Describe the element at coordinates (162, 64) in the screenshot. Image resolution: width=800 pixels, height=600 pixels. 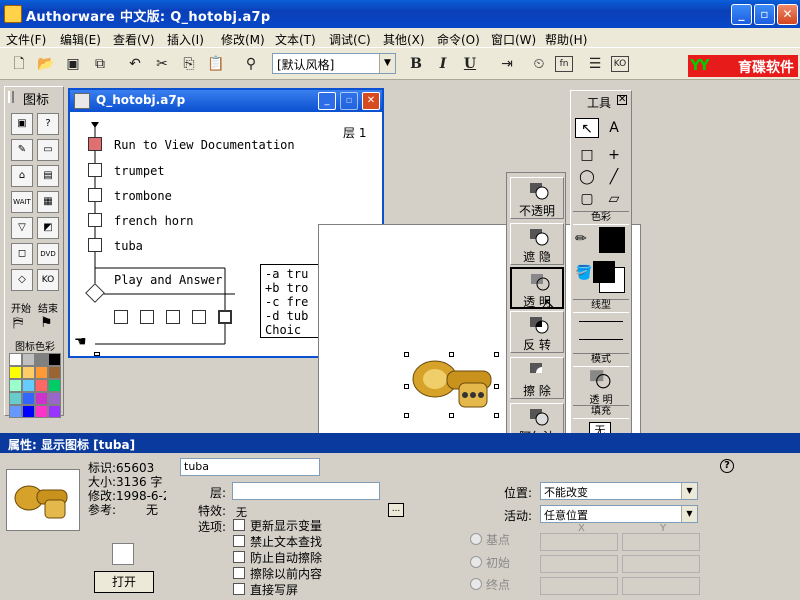
I see `cut-icon: ✂` at that location.